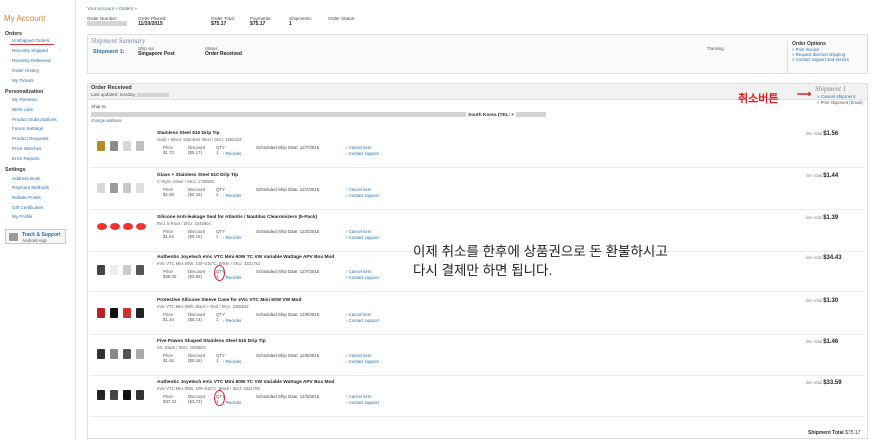 The width and height of the screenshot is (875, 440). Describe the element at coordinates (23, 80) in the screenshot. I see `sidebar-item-my-tickets: My Tickets` at that location.